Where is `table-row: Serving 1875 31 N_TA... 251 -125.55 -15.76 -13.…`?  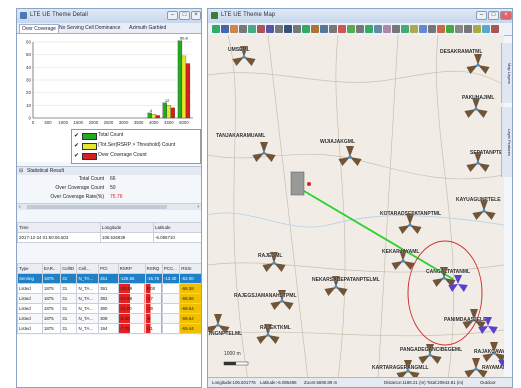
table-row: Serving 1875 31 N_TA... 251 -125.55 -15.76 -13.… is located at coordinates (109, 278).